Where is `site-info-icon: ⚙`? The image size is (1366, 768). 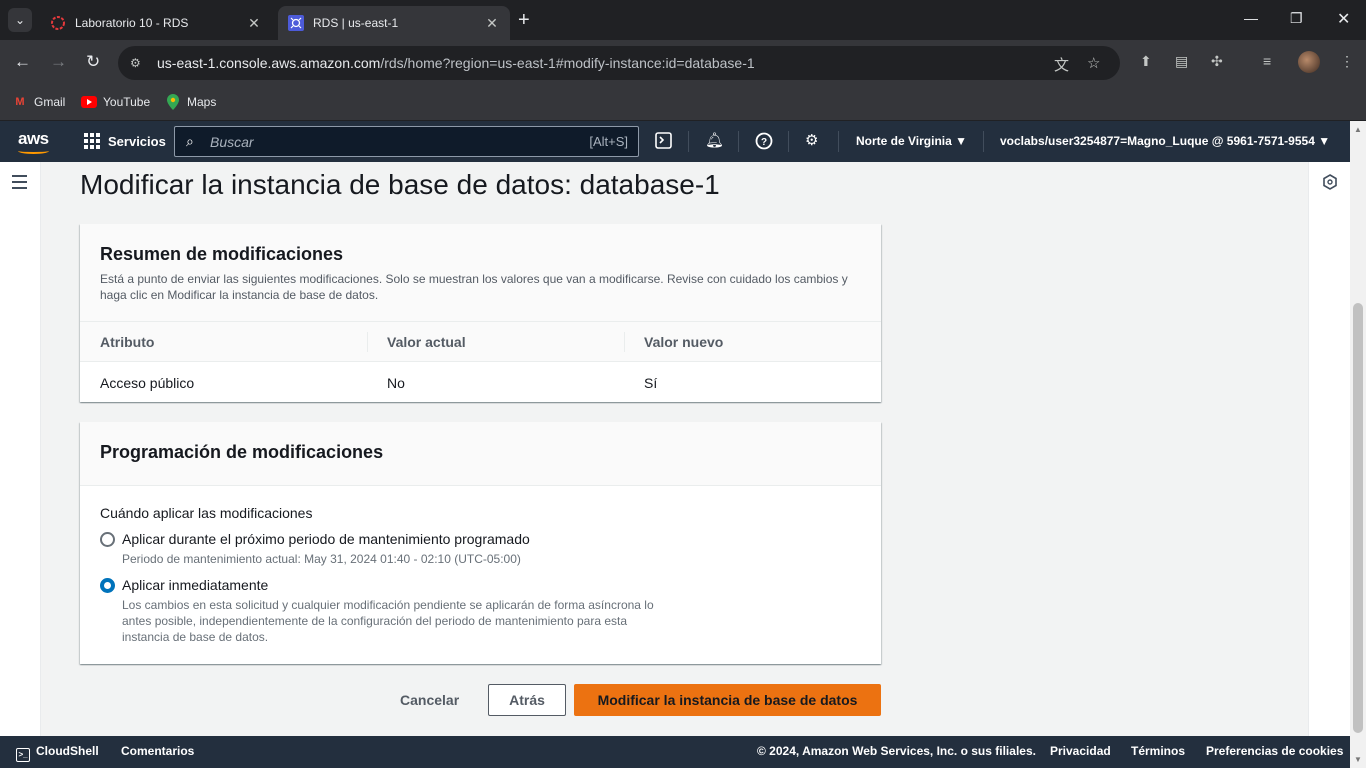 site-info-icon: ⚙ is located at coordinates (135, 63).